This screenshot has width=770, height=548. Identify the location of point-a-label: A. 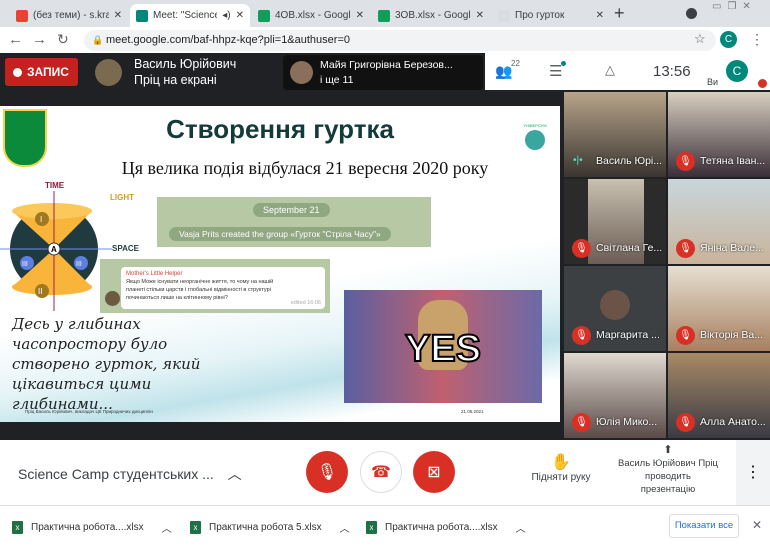
(54, 249).